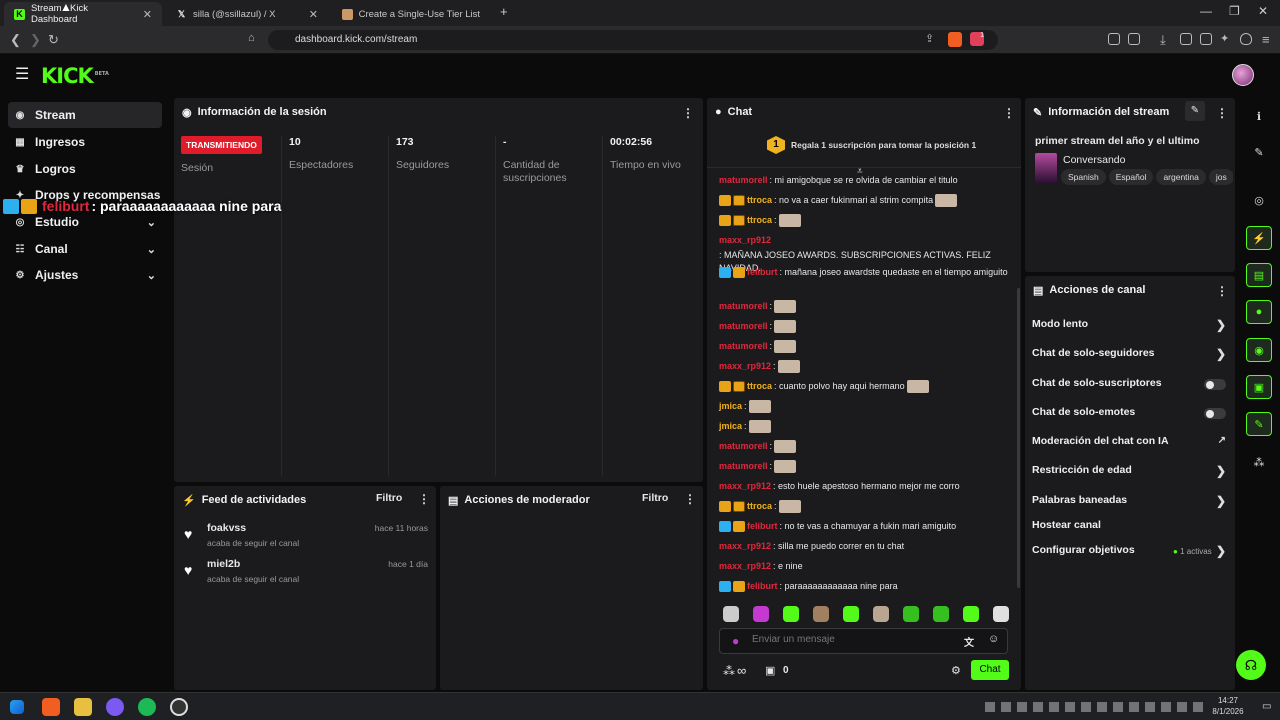  Describe the element at coordinates (1018, 438) in the screenshot. I see `chat-scrollbar` at that location.